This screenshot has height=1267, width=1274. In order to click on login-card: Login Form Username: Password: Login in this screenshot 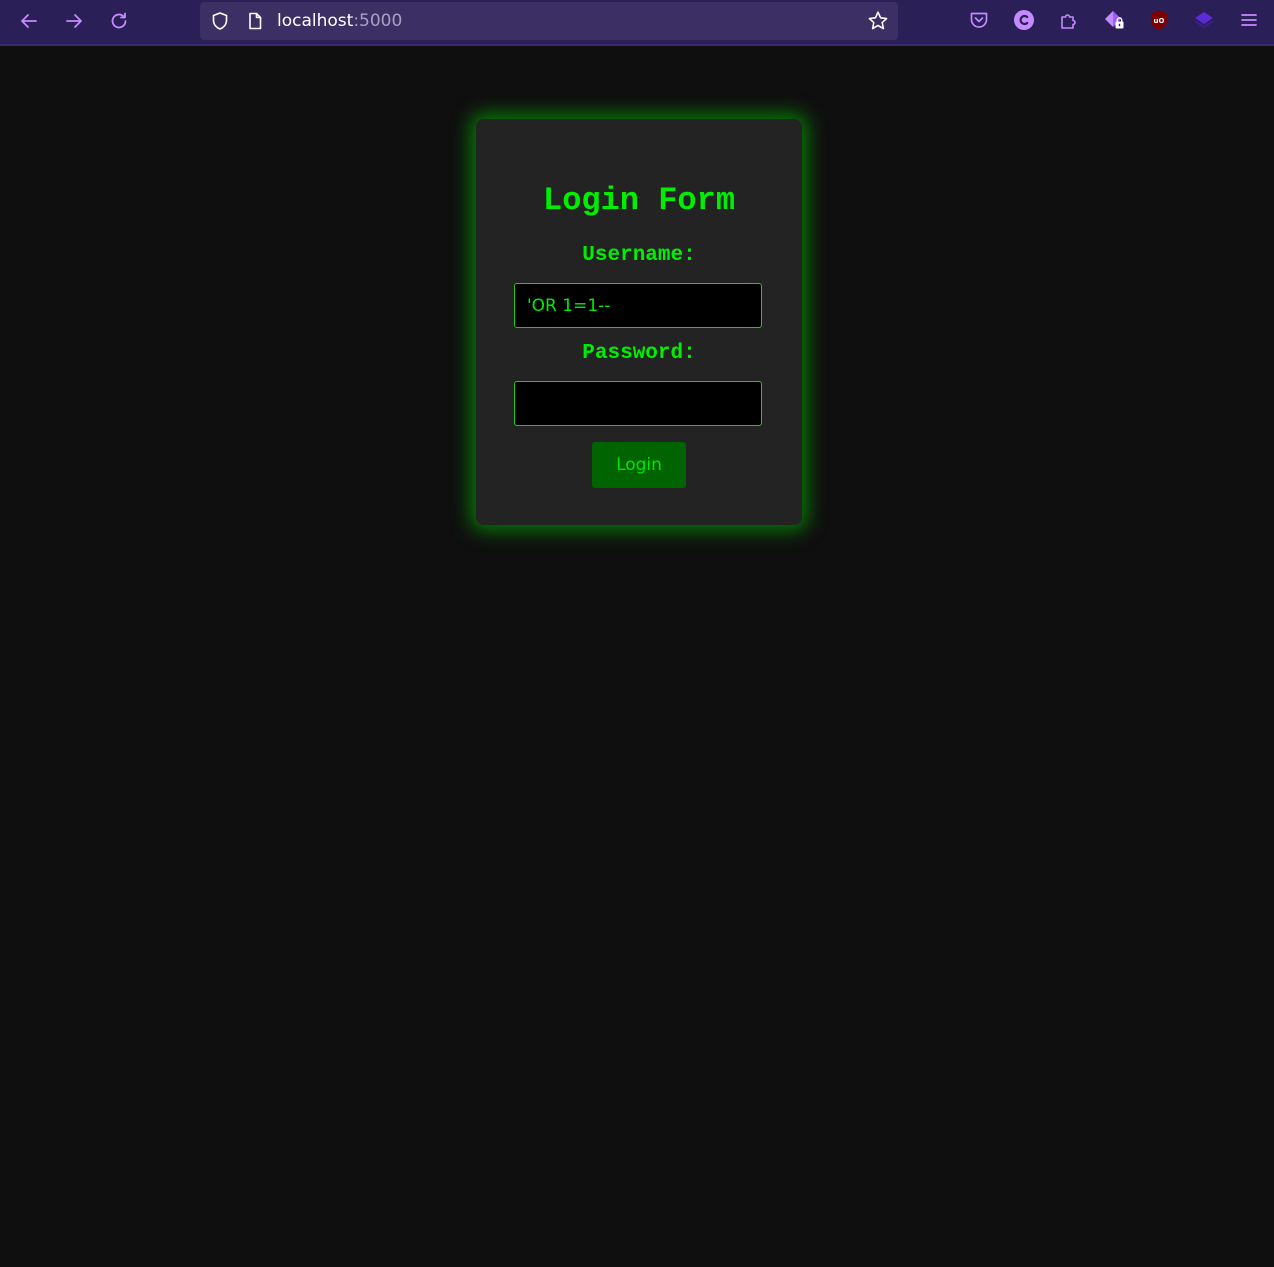, I will do `click(639, 322)`.